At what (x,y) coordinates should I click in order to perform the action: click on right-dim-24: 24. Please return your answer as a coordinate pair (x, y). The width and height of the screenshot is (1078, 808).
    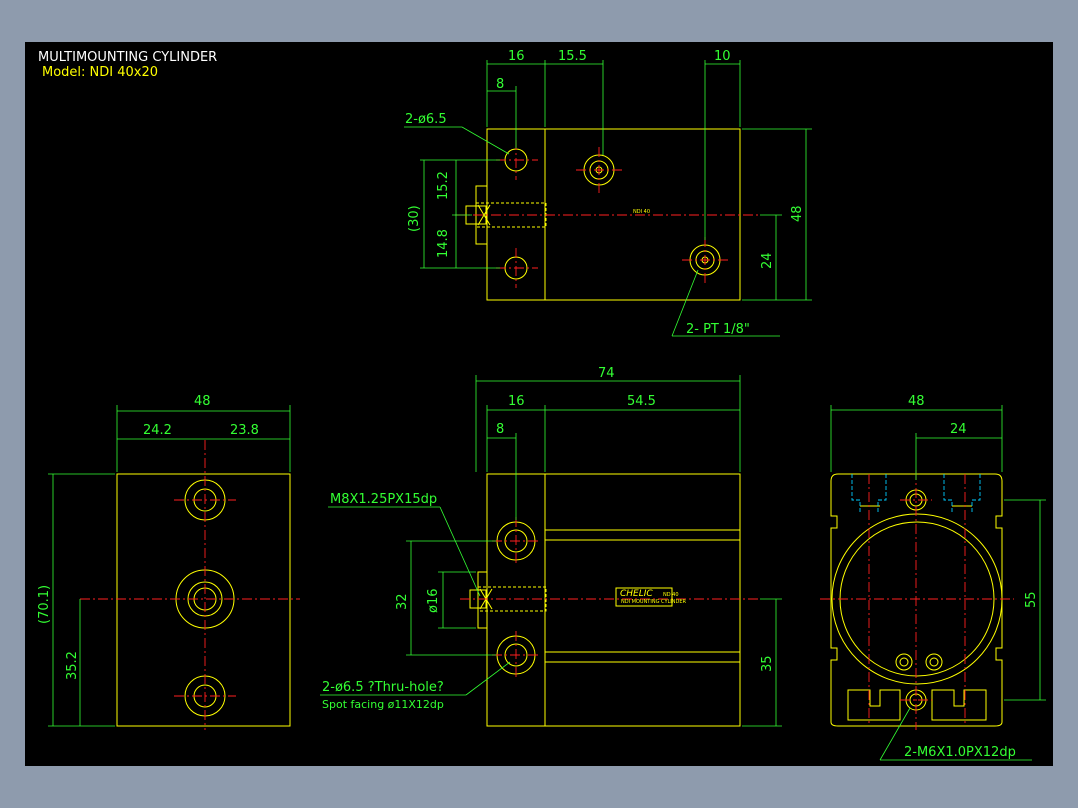
    Looking at the image, I should click on (958, 429).